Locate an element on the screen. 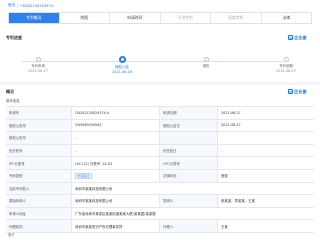 This screenshot has height=240, width=320. tab-cited-patents: 引用专利 is located at coordinates (185, 18).